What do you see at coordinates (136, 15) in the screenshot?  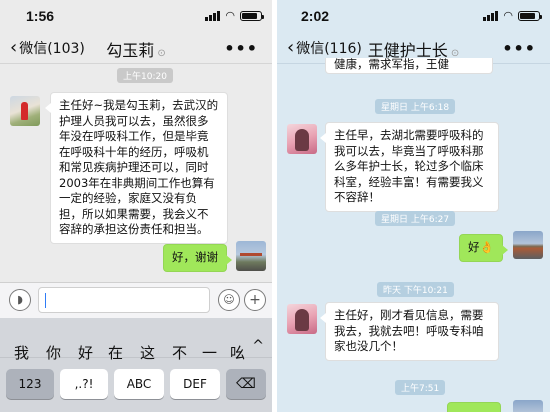 I see `status-bar: 1:56 ◠` at bounding box center [136, 15].